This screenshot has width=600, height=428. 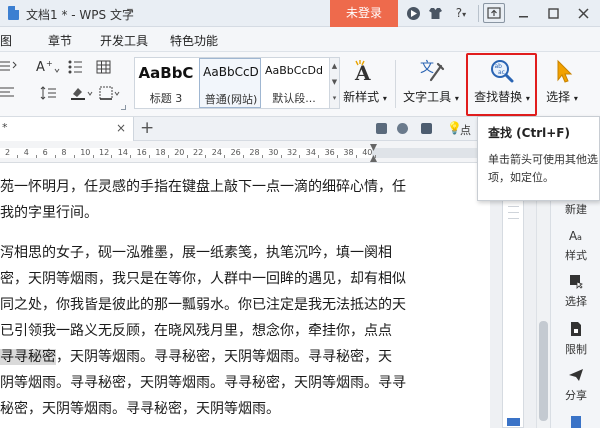 I want to click on ruler-number: 34, so click(x=310, y=152).